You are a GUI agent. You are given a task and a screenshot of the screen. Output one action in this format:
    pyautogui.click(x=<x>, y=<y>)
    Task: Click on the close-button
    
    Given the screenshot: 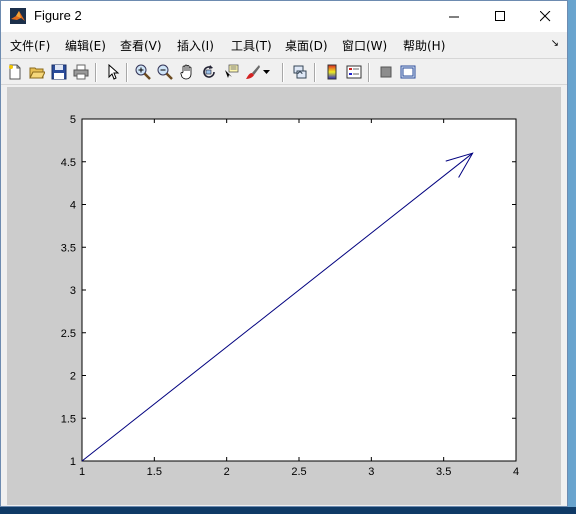 What is the action you would take?
    pyautogui.click(x=545, y=16)
    